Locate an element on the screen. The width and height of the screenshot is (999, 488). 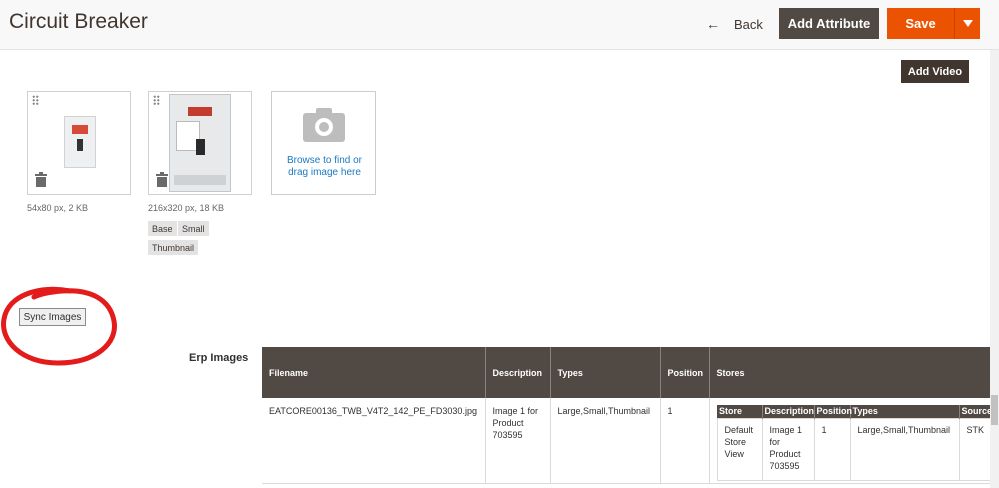
red-circle-annotation is located at coordinates (59, 326).